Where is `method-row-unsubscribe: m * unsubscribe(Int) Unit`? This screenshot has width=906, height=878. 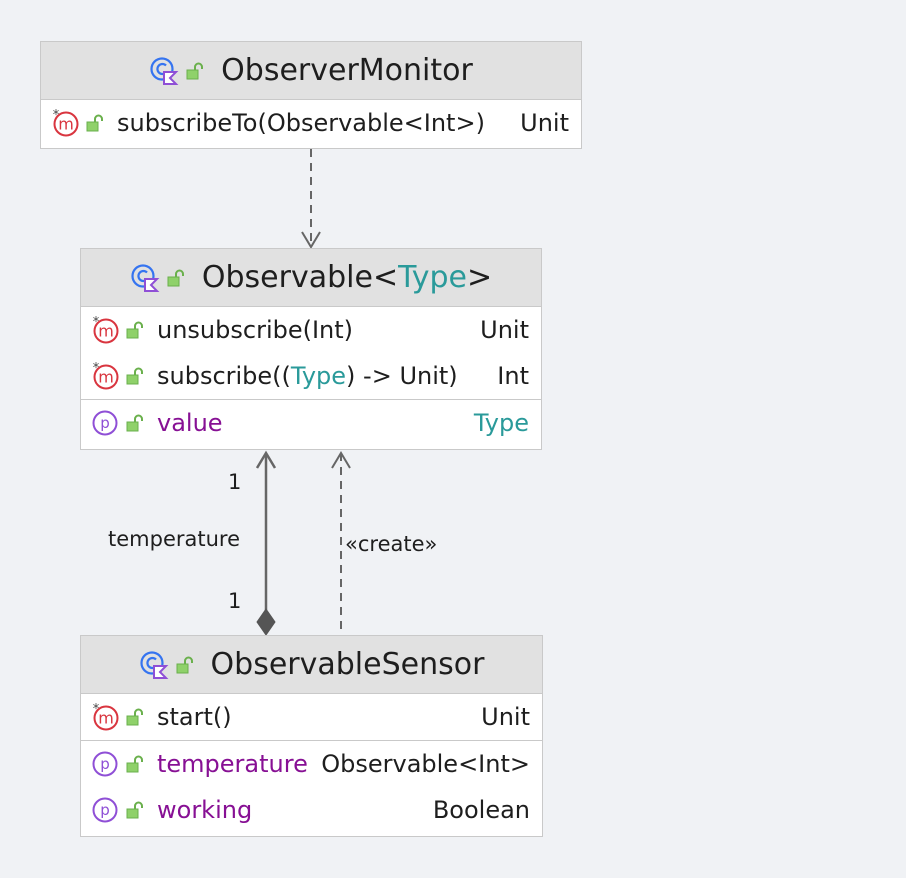
method-row-unsubscribe: m * unsubscribe(Int) Unit is located at coordinates (311, 330).